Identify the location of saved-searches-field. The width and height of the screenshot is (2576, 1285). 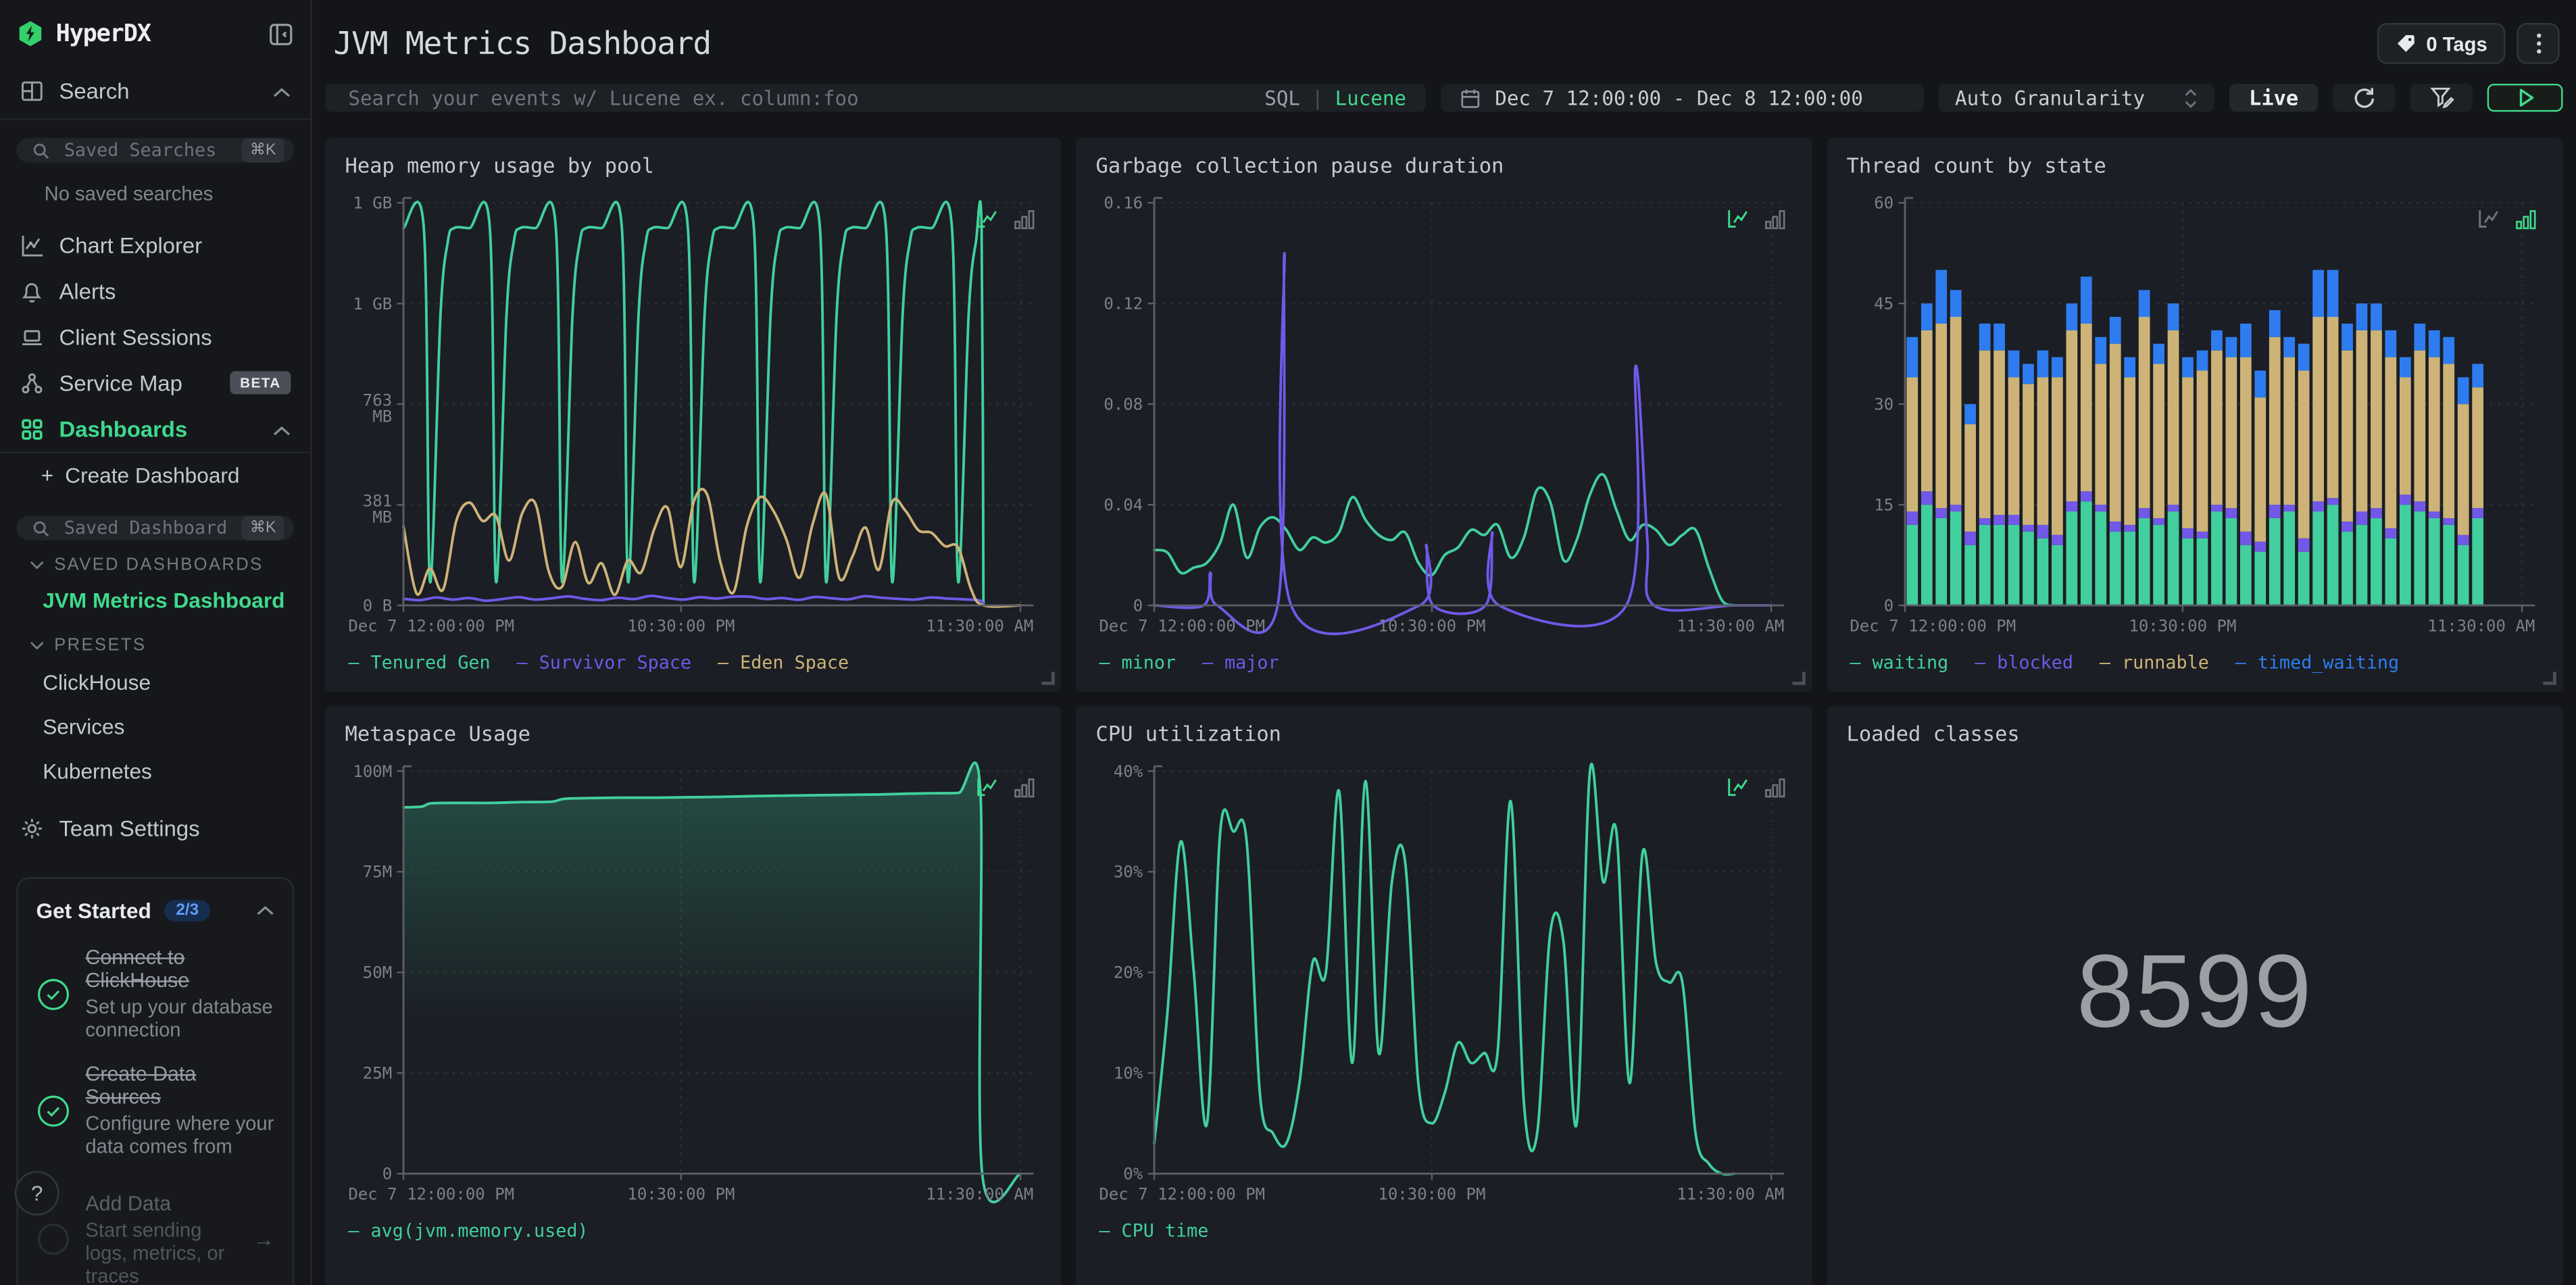
(146, 150).